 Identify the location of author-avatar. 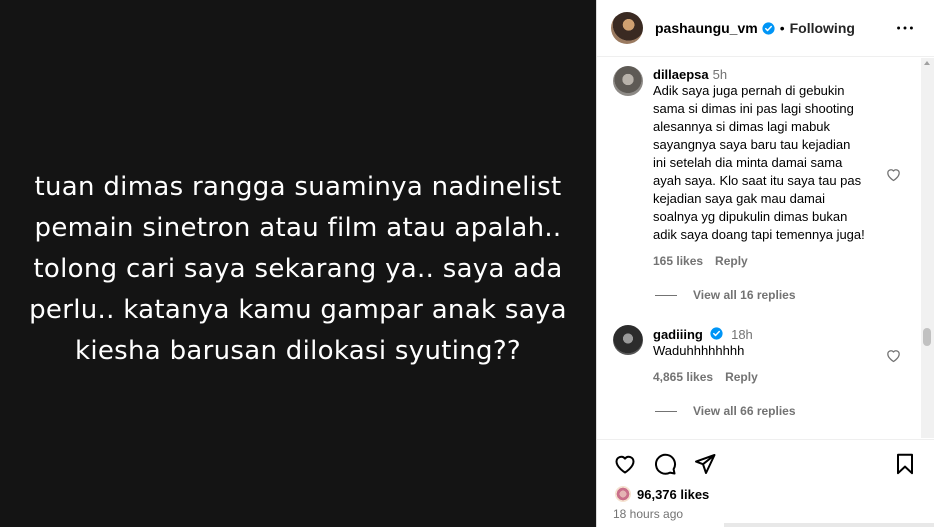
(627, 28).